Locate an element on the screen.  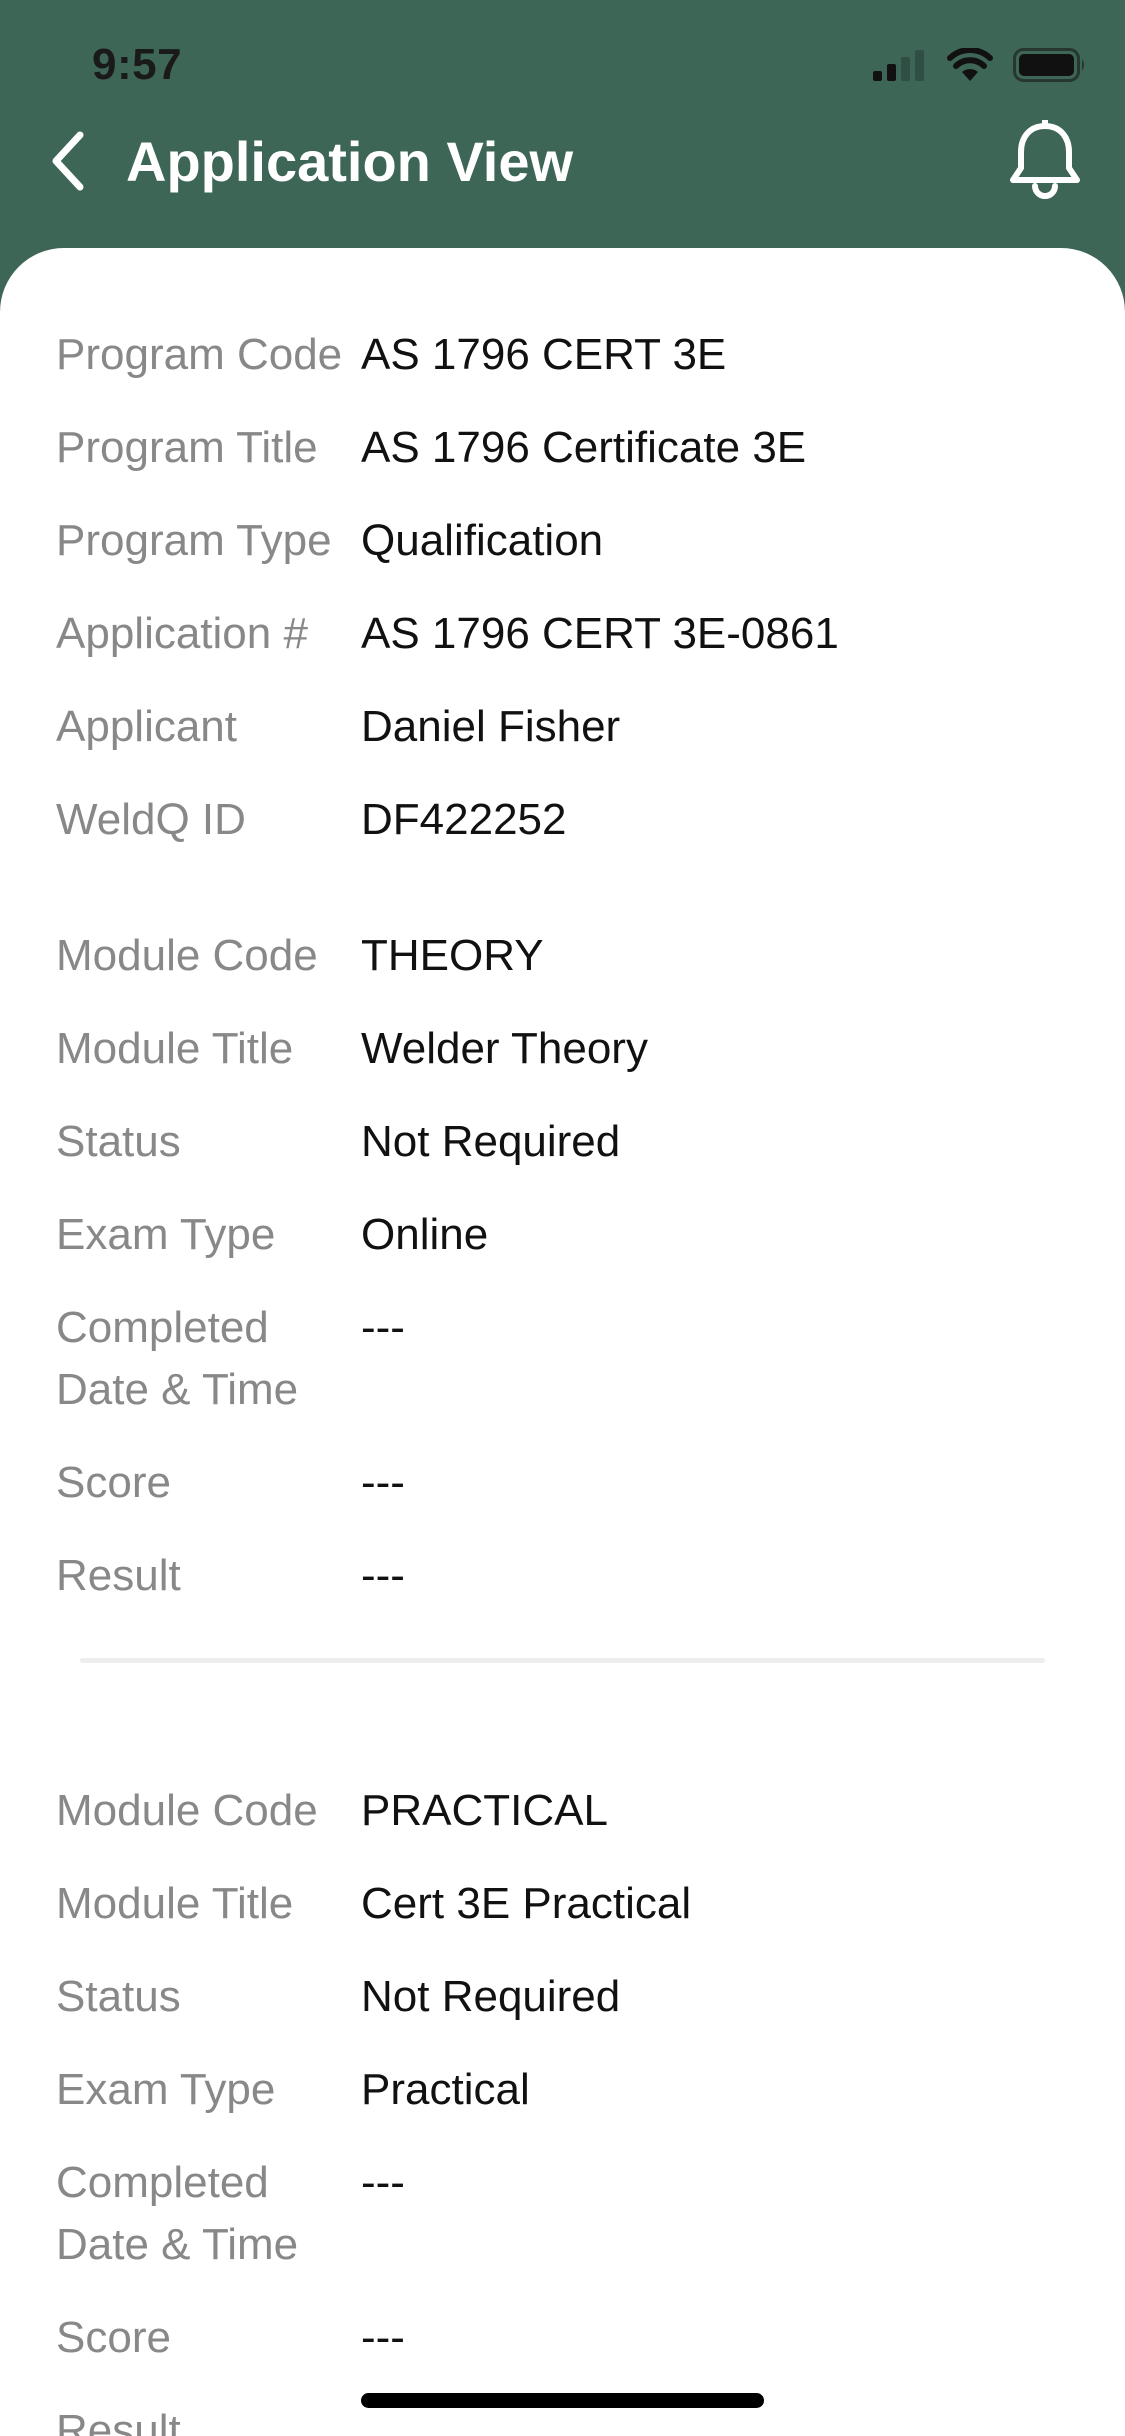
weldq-id-row: WeldQ ID DF422252 is located at coordinates (562, 835).